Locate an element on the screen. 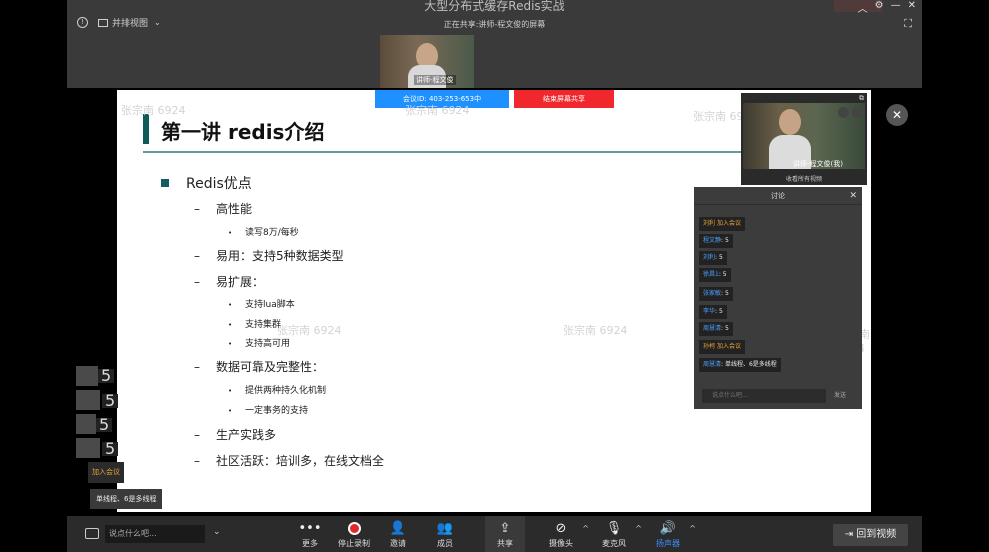 Image resolution: width=989 pixels, height=552 pixels. title-underline is located at coordinates (455, 152).